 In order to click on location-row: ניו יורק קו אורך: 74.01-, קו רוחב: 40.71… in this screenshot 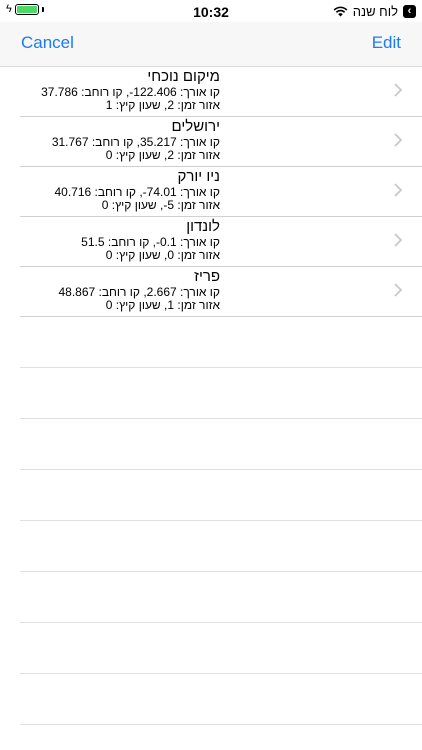, I will do `click(221, 192)`.